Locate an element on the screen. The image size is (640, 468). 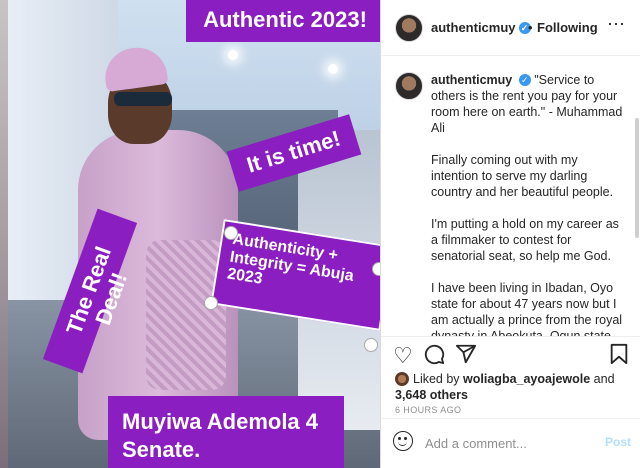
share-icon is located at coordinates (466, 357).